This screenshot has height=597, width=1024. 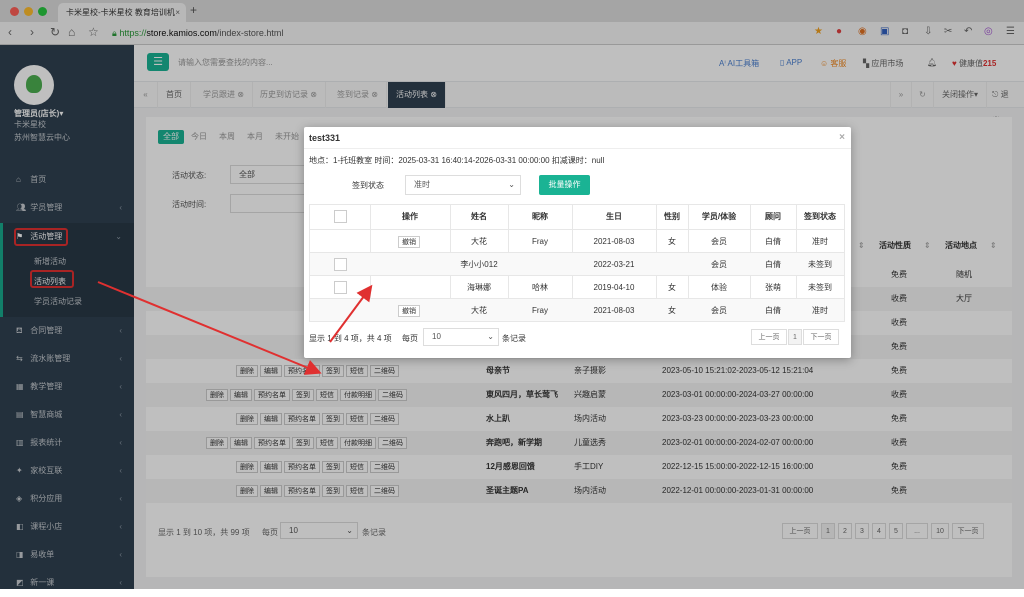 What do you see at coordinates (351, 313) in the screenshot?
I see `annotation-arrow-to-checkbox` at bounding box center [351, 313].